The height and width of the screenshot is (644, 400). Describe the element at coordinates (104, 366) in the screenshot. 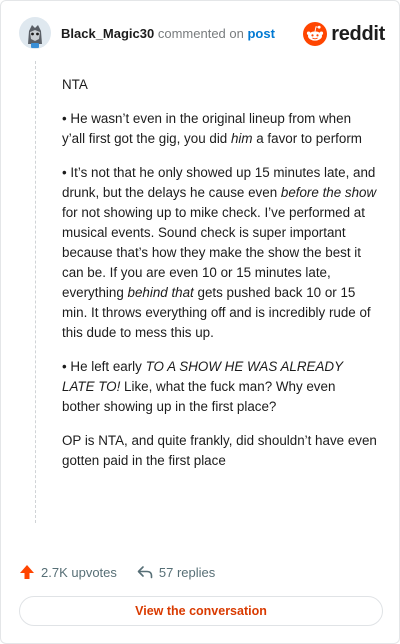

I see `comment-text: • He left early` at that location.